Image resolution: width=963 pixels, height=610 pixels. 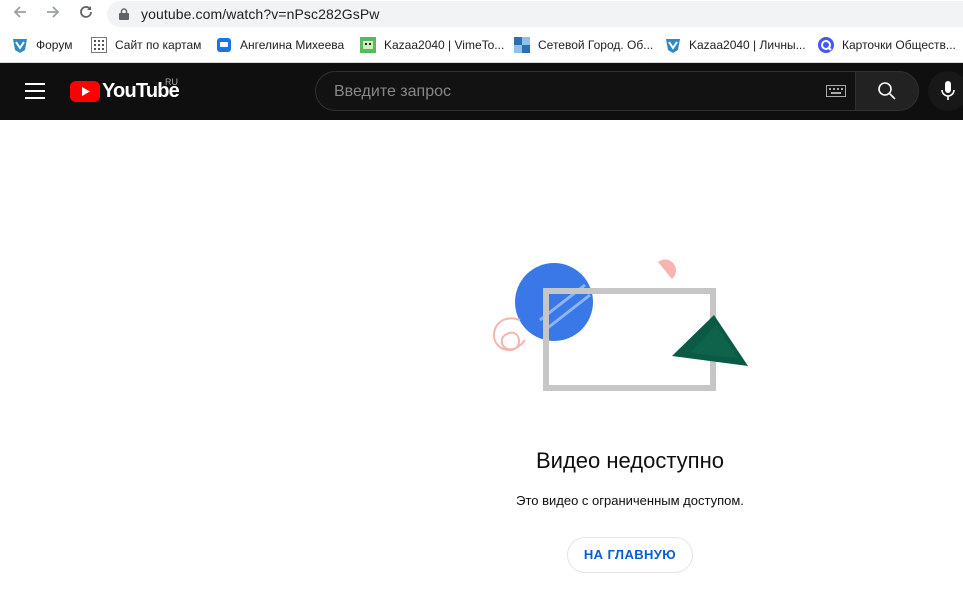 I want to click on vime-icon, so click(x=368, y=45).